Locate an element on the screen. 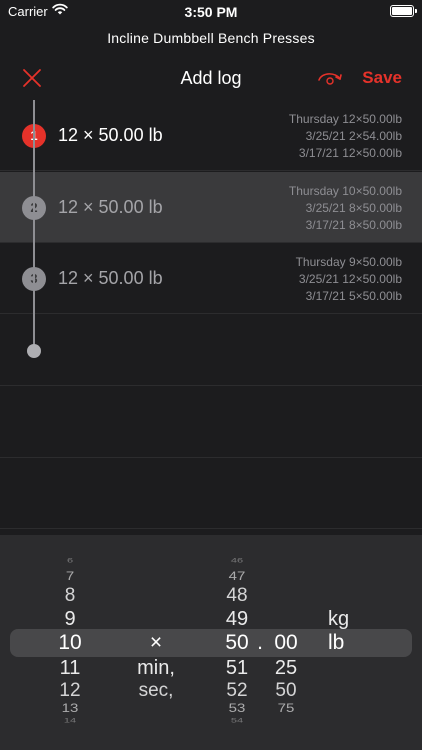  nav-bar: Add log Save is located at coordinates (211, 78).